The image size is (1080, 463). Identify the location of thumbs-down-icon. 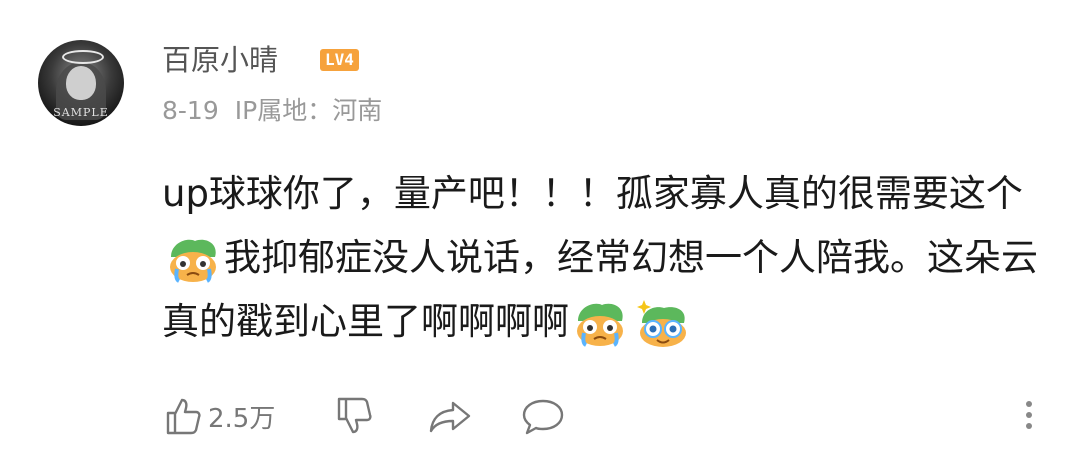
(354, 416).